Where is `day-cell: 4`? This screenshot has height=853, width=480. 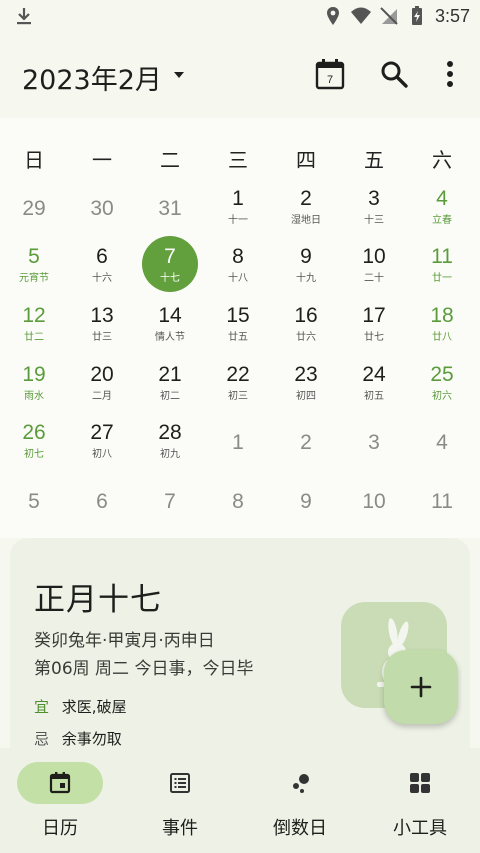 day-cell: 4 is located at coordinates (442, 445).